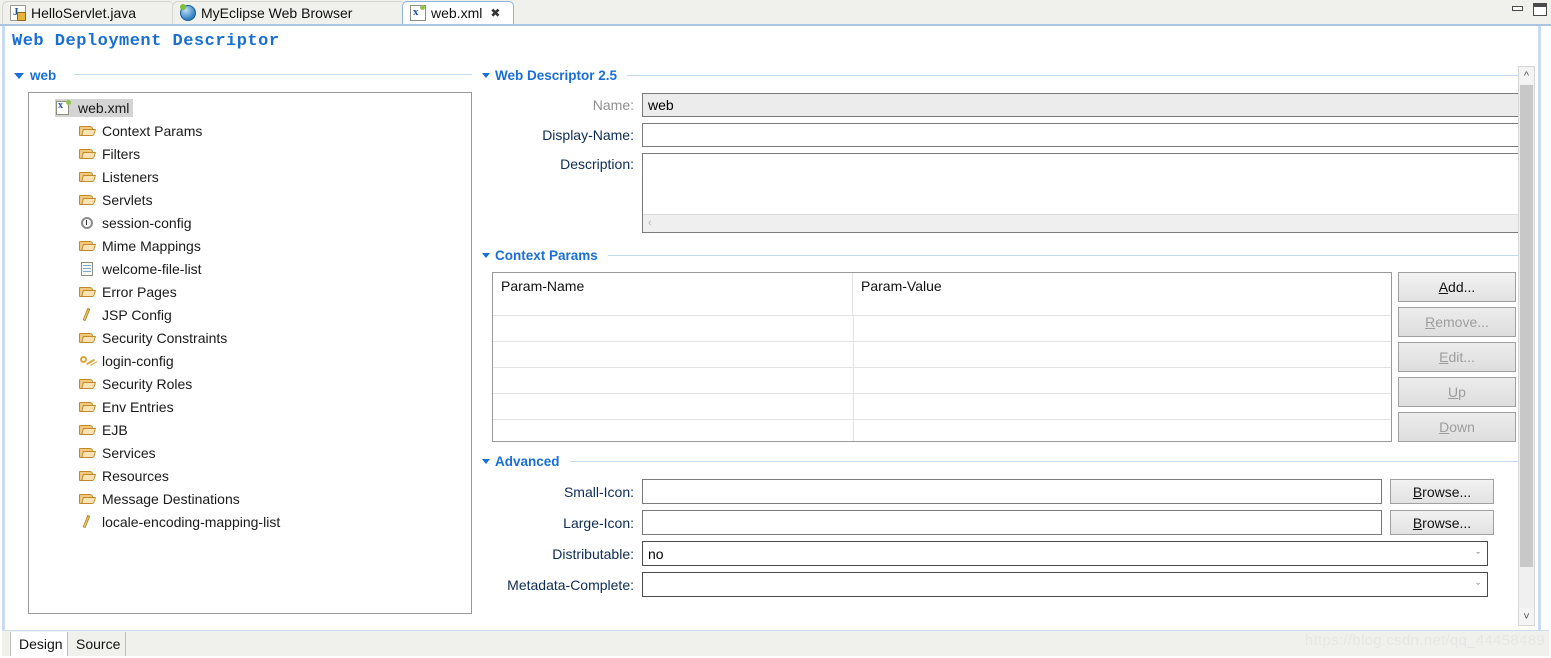  I want to click on tree-section-header: web, so click(243, 75).